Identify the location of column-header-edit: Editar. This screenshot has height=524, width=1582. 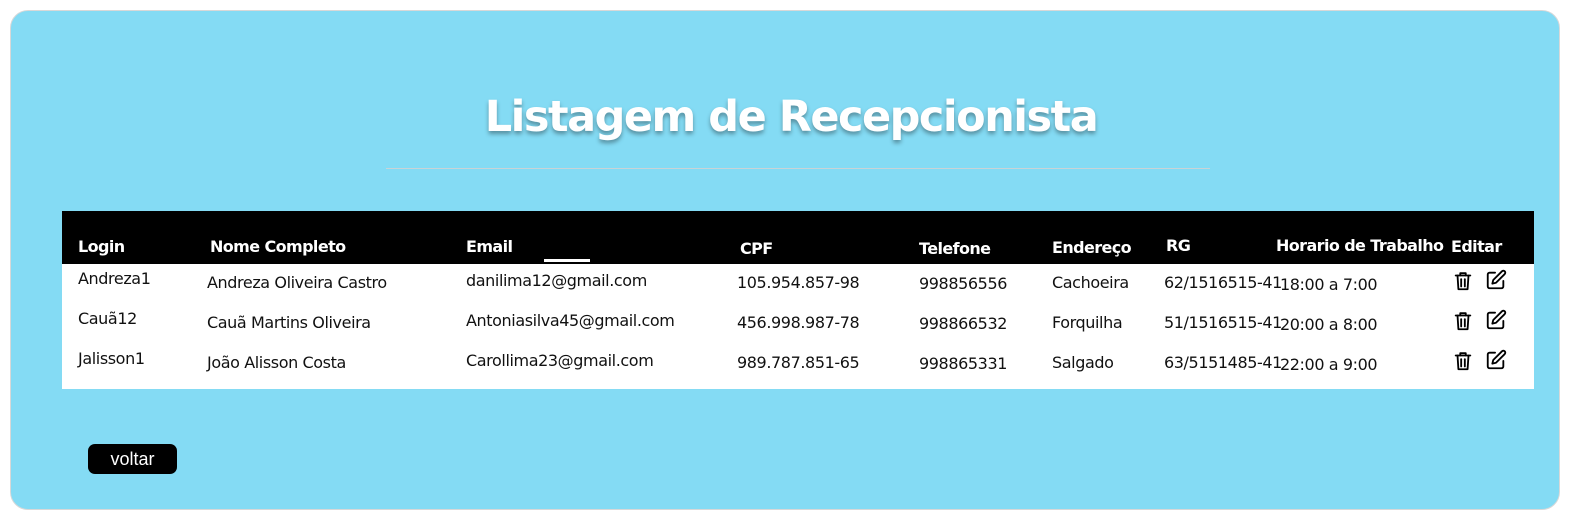
(1476, 246).